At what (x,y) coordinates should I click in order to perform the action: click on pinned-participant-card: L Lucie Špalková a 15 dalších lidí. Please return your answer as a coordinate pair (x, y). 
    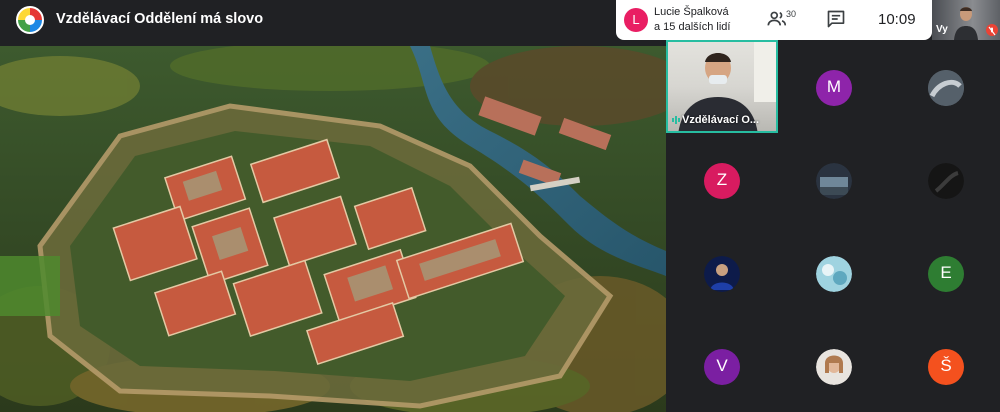
    Looking at the image, I should click on (684, 20).